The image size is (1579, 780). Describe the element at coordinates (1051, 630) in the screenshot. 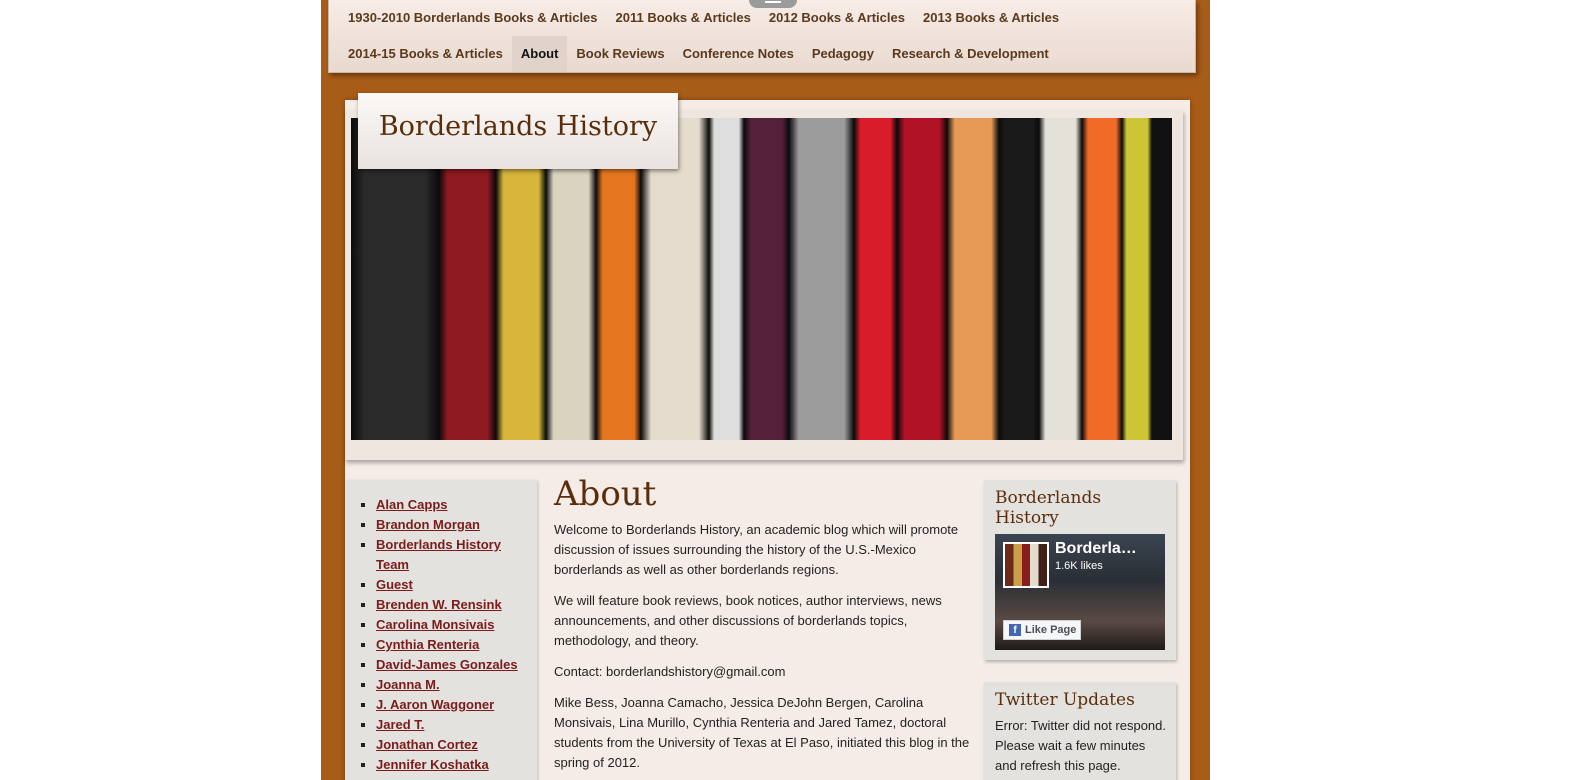

I see `like-page-label: Like Page` at that location.